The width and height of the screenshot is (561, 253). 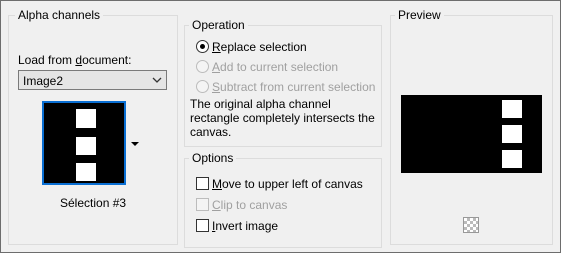 I want to click on document-select: Image2, so click(x=92, y=80).